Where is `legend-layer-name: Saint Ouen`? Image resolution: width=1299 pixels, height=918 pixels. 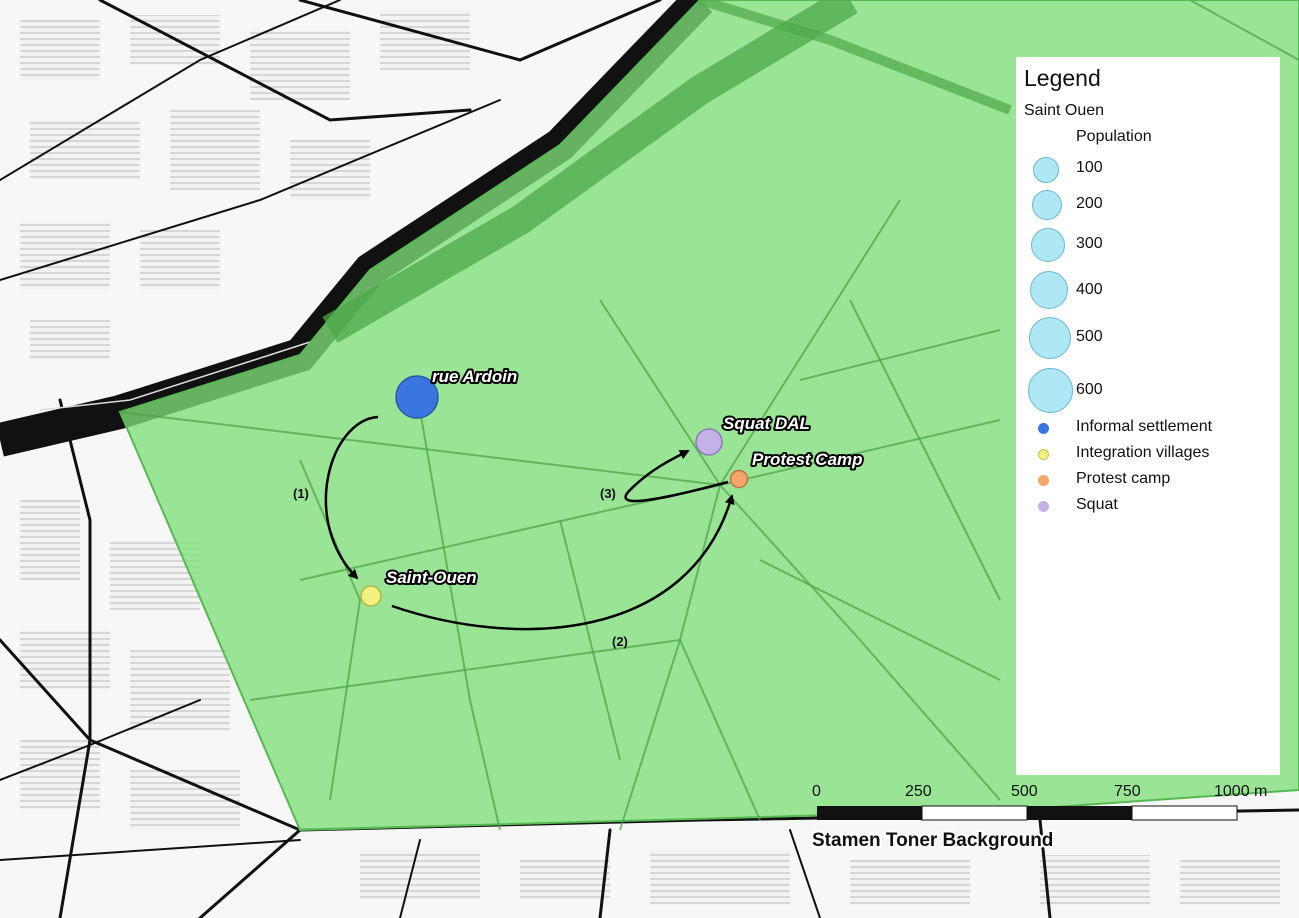
legend-layer-name: Saint Ouen is located at coordinates (1064, 110).